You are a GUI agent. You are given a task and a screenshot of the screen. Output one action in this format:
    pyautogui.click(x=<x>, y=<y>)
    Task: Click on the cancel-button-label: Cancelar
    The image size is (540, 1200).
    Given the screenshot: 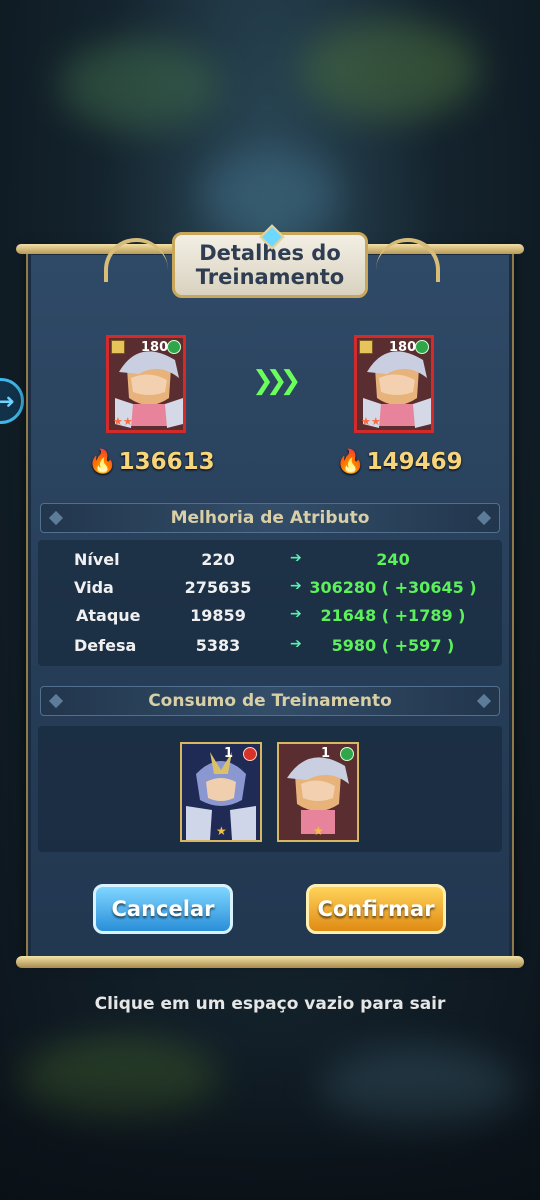 What is the action you would take?
    pyautogui.click(x=163, y=909)
    